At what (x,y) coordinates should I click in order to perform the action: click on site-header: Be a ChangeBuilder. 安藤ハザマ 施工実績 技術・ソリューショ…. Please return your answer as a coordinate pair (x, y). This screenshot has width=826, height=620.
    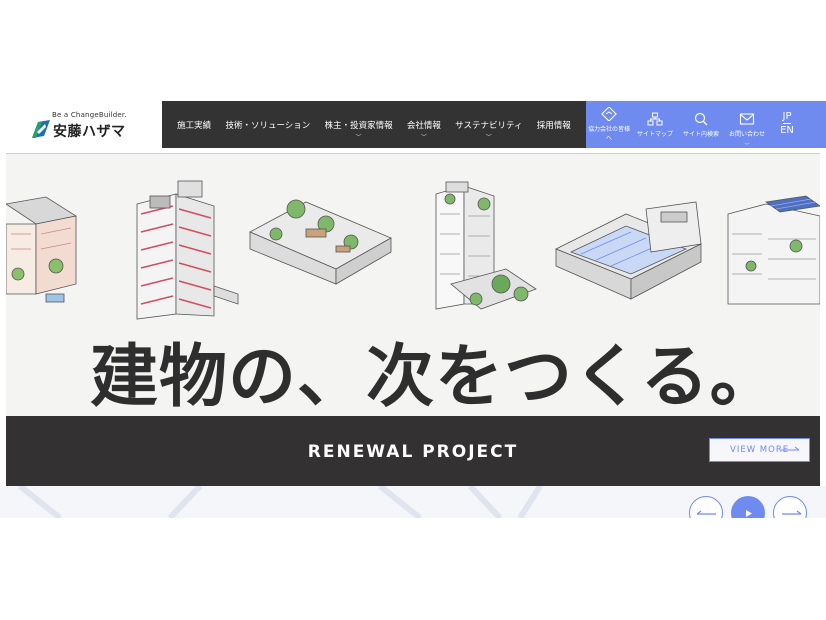
    Looking at the image, I should click on (413, 125).